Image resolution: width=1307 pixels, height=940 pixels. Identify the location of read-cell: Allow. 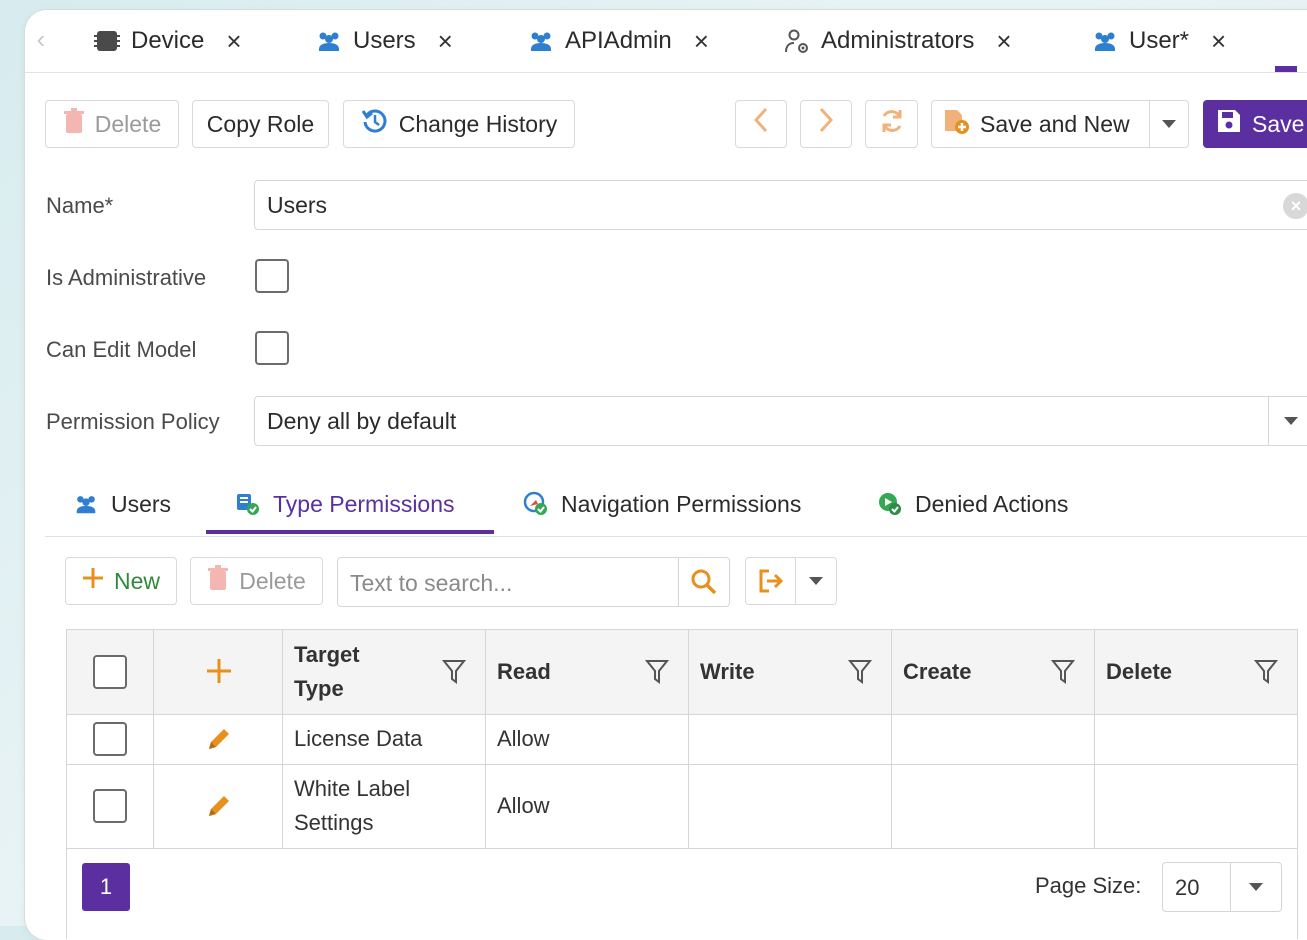
(523, 738).